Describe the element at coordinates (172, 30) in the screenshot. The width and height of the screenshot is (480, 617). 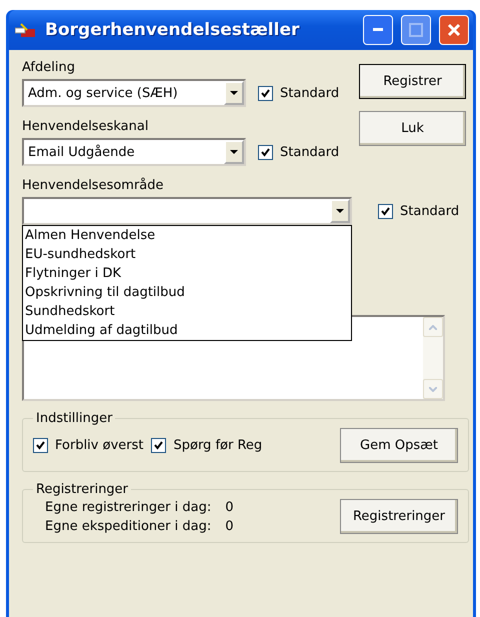
I see `window-title: Borgerhenvendelsestæller` at that location.